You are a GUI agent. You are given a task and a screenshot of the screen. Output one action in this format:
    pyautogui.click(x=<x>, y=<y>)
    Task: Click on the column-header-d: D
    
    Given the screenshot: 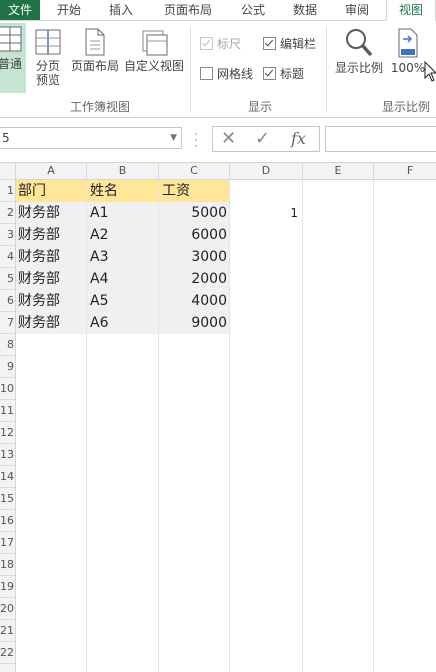 What is the action you would take?
    pyautogui.click(x=266, y=171)
    